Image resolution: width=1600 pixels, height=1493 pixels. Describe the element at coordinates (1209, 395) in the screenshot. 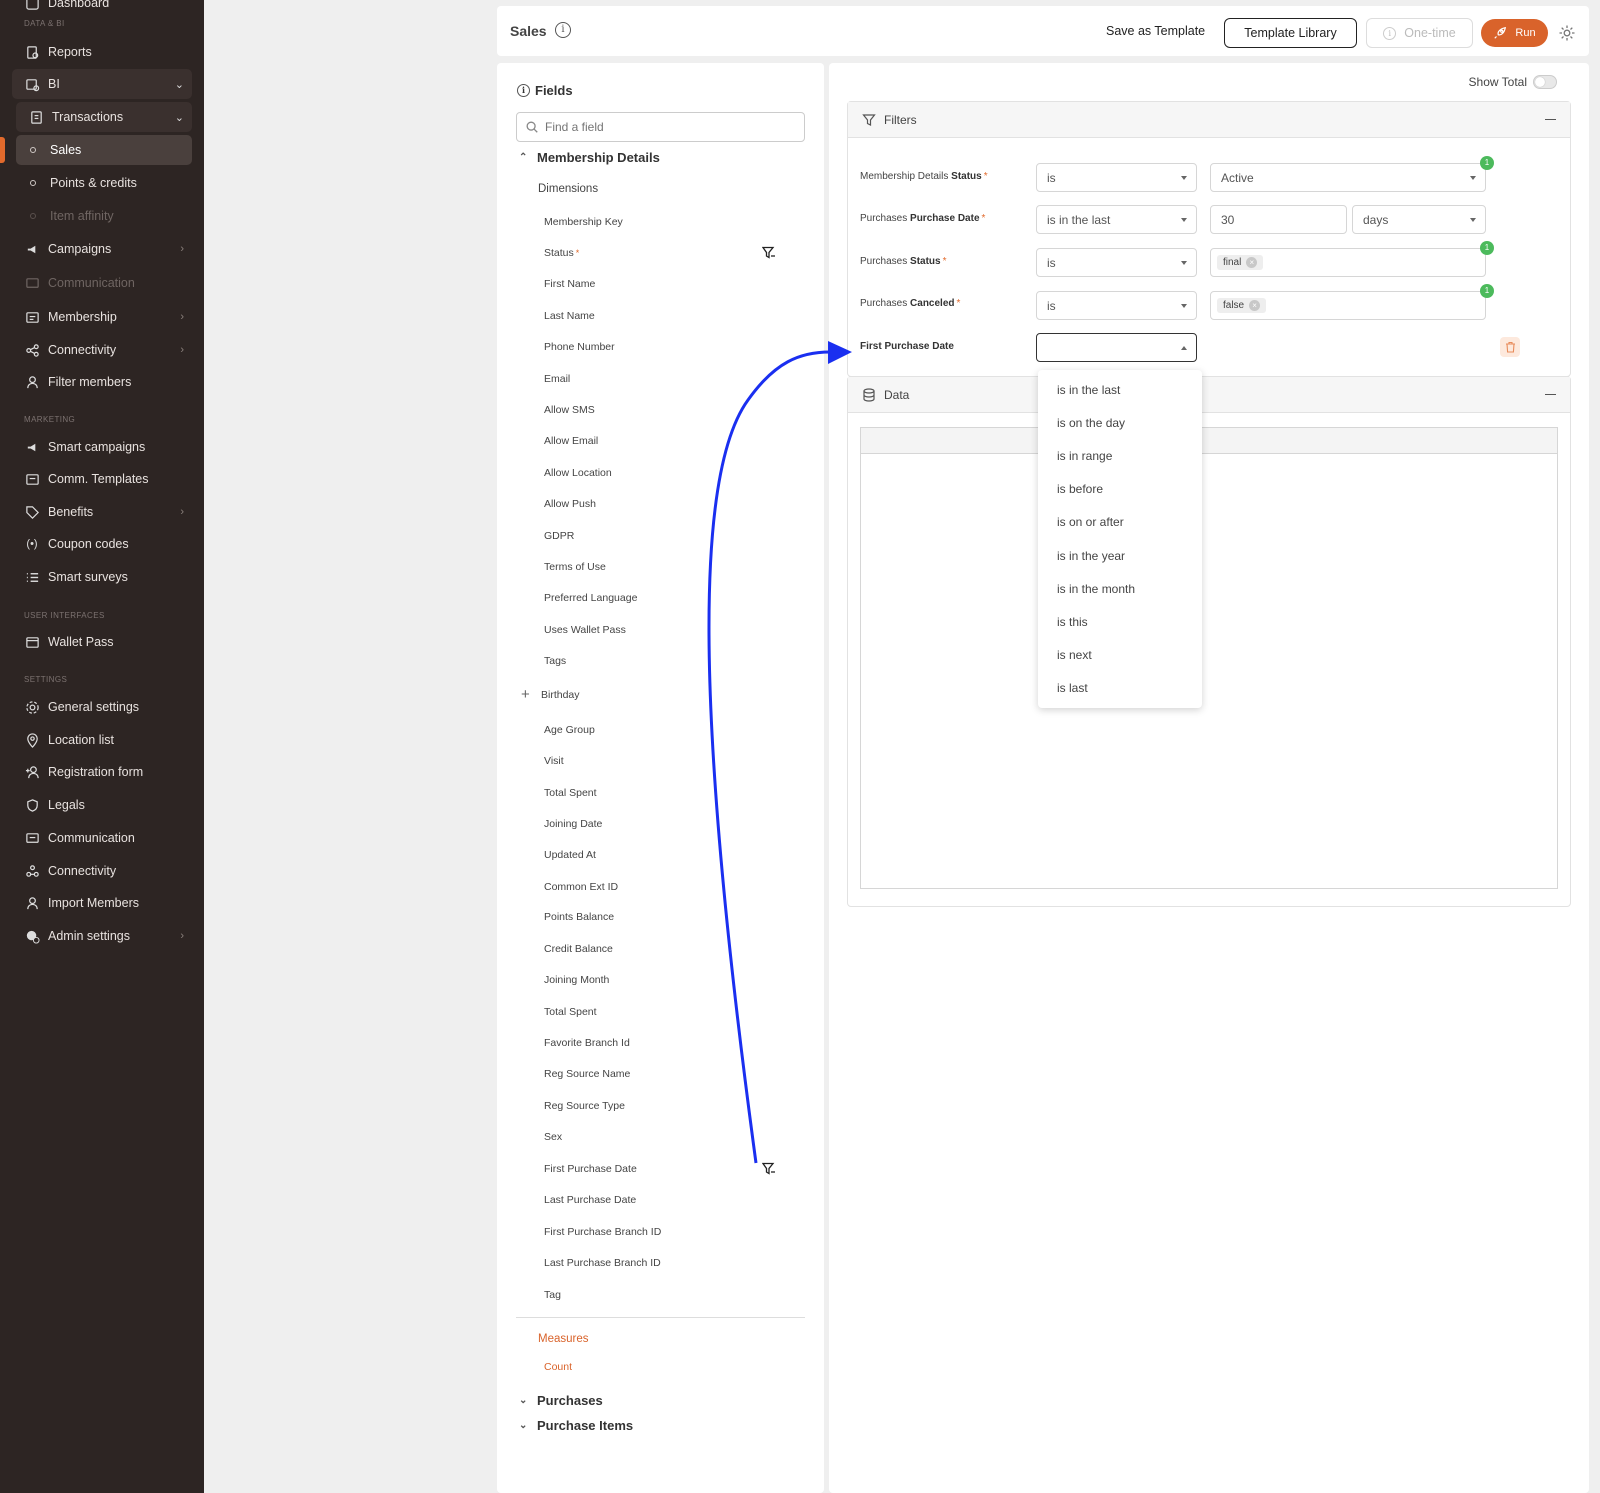

I see `data-header: Data` at that location.